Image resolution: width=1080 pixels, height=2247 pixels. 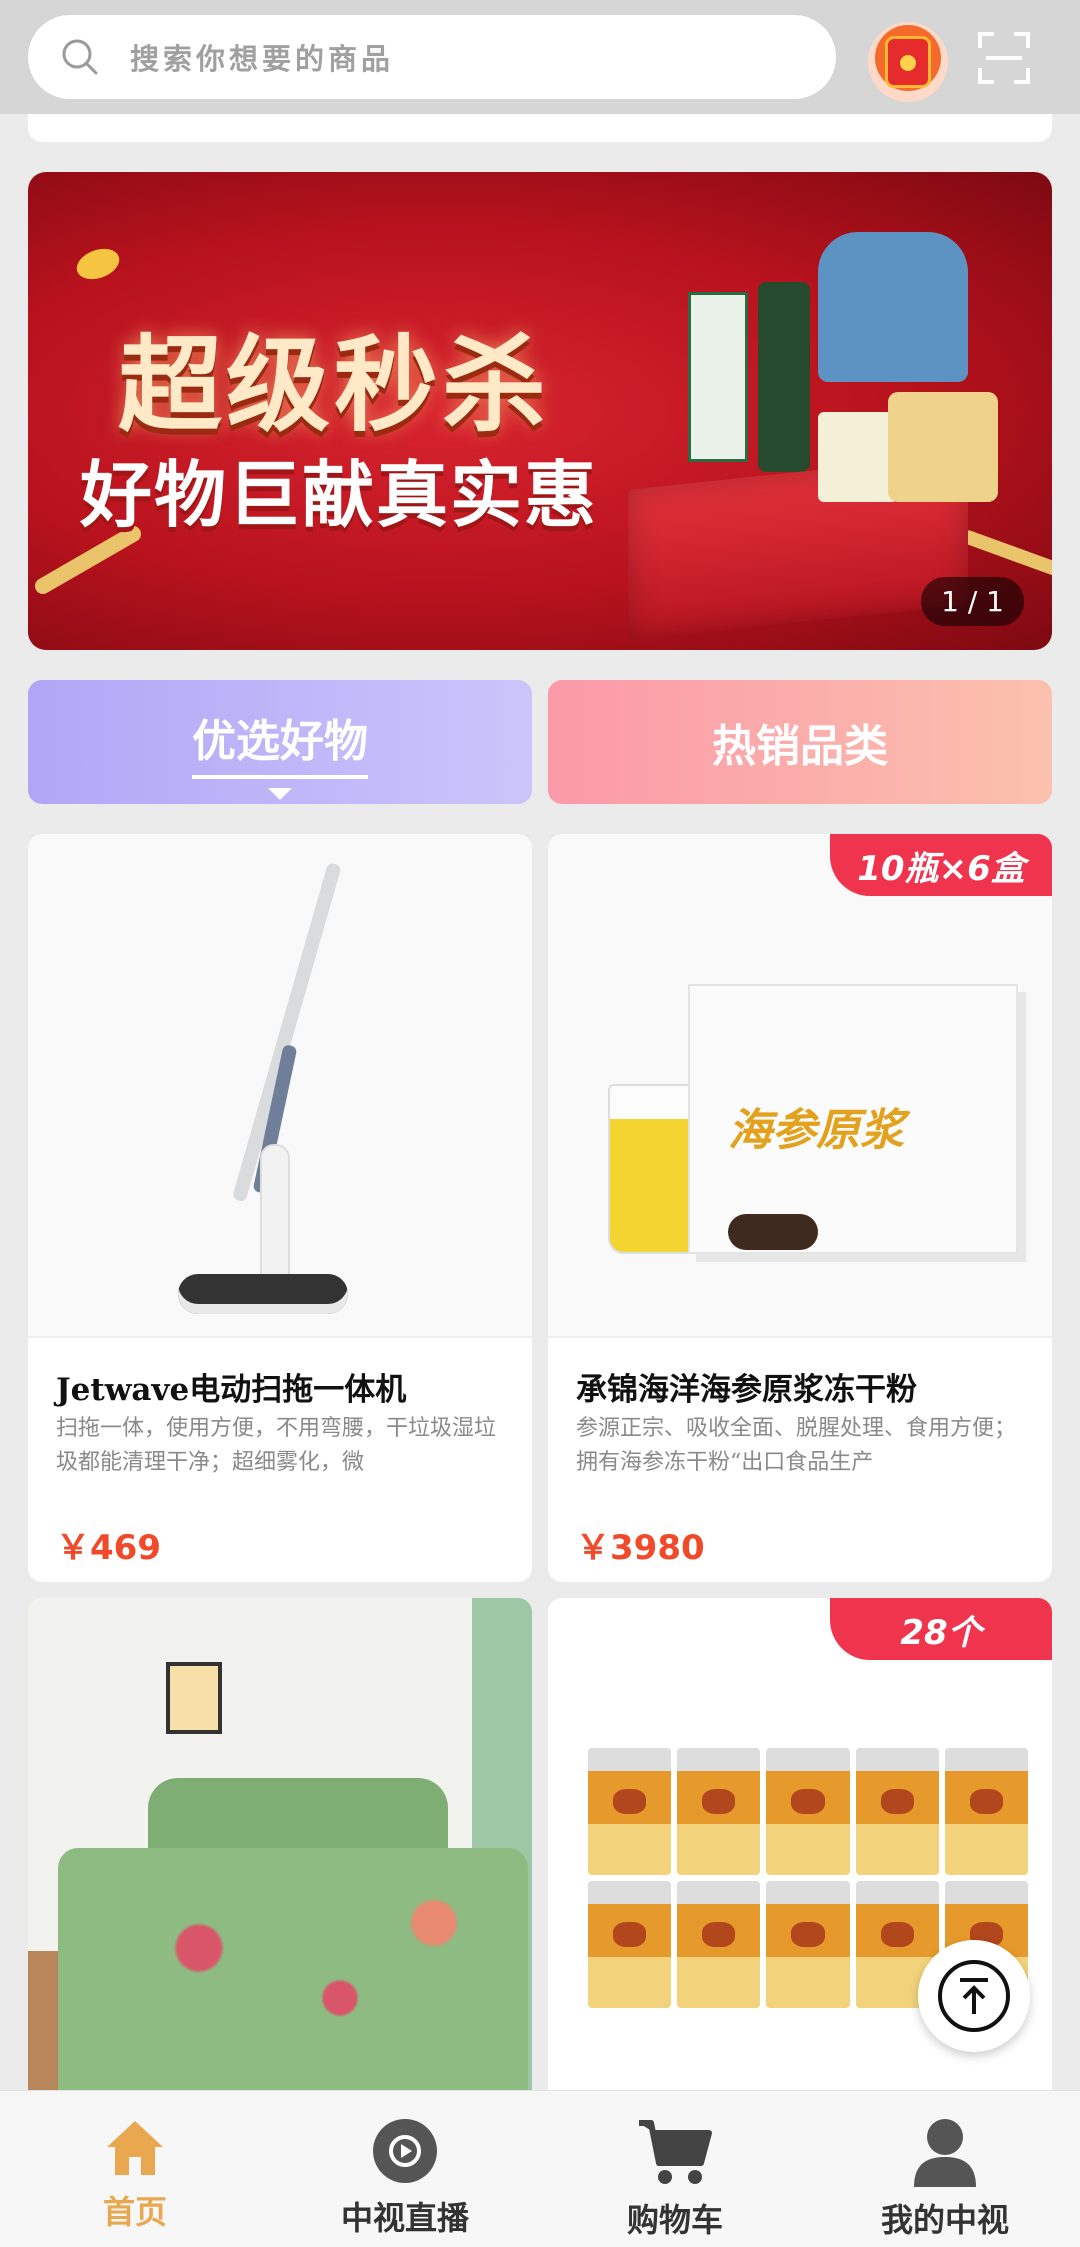 What do you see at coordinates (675, 2152) in the screenshot?
I see `cart-icon` at bounding box center [675, 2152].